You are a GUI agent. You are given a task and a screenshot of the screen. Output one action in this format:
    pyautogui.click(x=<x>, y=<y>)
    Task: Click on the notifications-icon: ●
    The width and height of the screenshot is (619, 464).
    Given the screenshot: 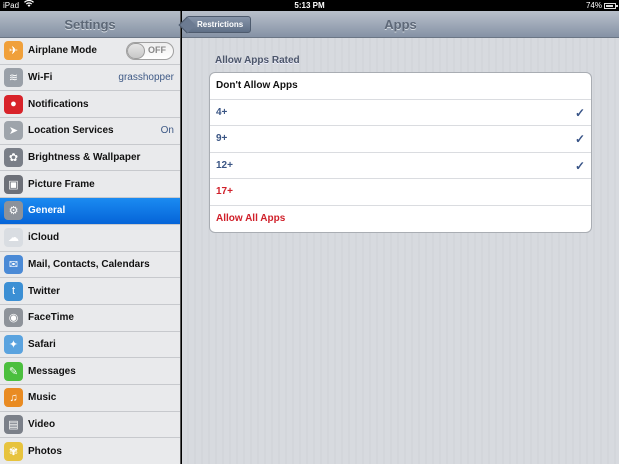 What is the action you would take?
    pyautogui.click(x=13, y=104)
    